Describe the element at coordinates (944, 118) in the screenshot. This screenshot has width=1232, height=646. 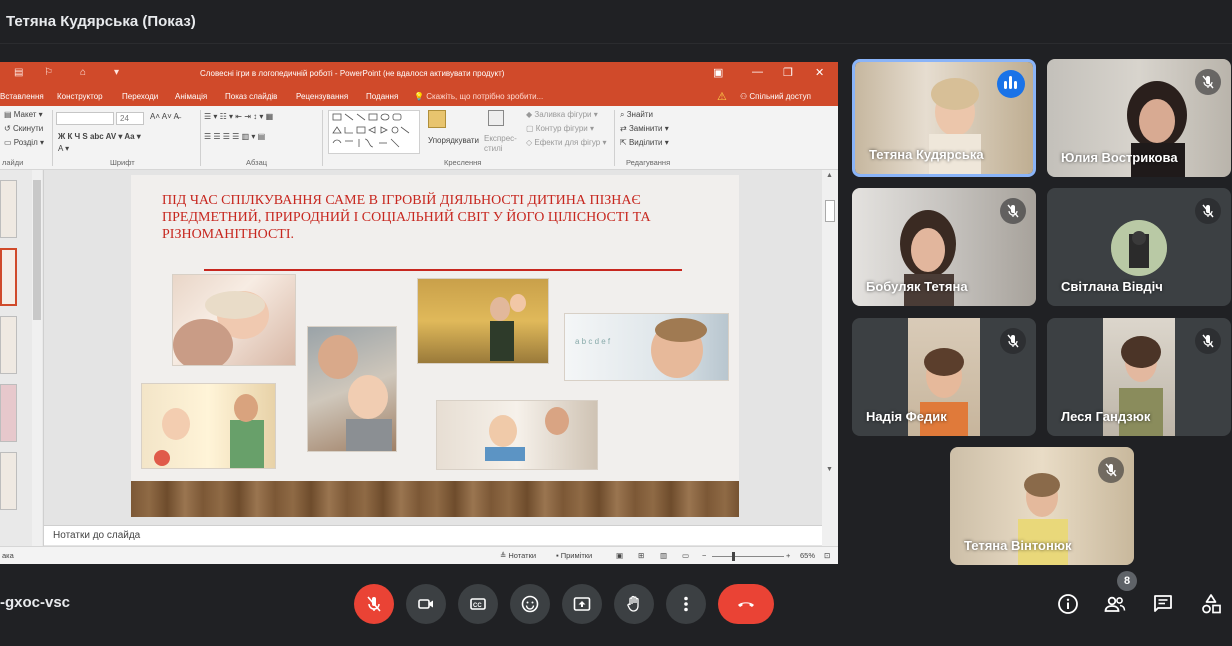
I see `participant-tile: Тетяна Кудярська` at that location.